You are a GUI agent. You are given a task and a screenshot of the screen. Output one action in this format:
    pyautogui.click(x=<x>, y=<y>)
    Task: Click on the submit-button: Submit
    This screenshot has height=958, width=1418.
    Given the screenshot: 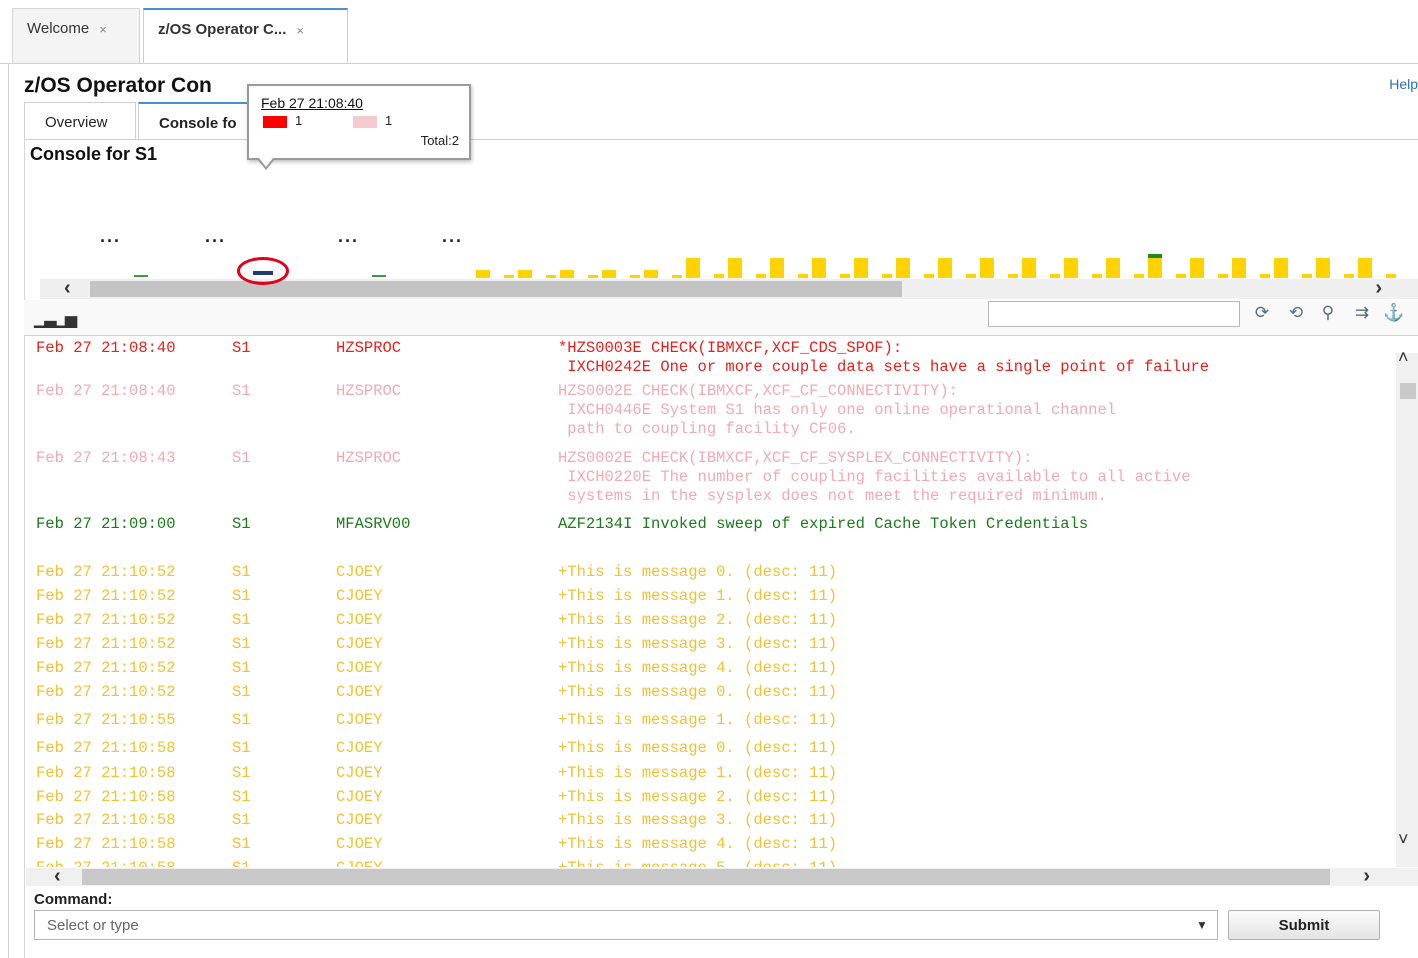 What is the action you would take?
    pyautogui.click(x=1304, y=925)
    